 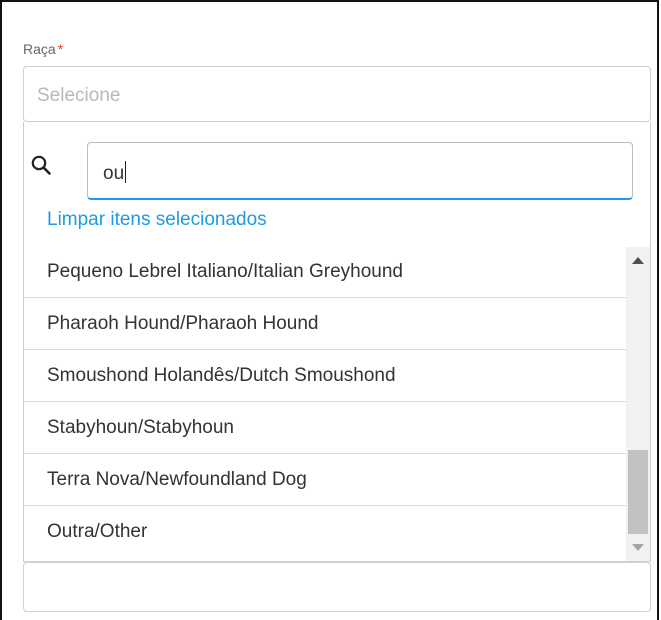 I want to click on list-item: Pharaoh Hound/Pharaoh Hound, so click(x=325, y=324).